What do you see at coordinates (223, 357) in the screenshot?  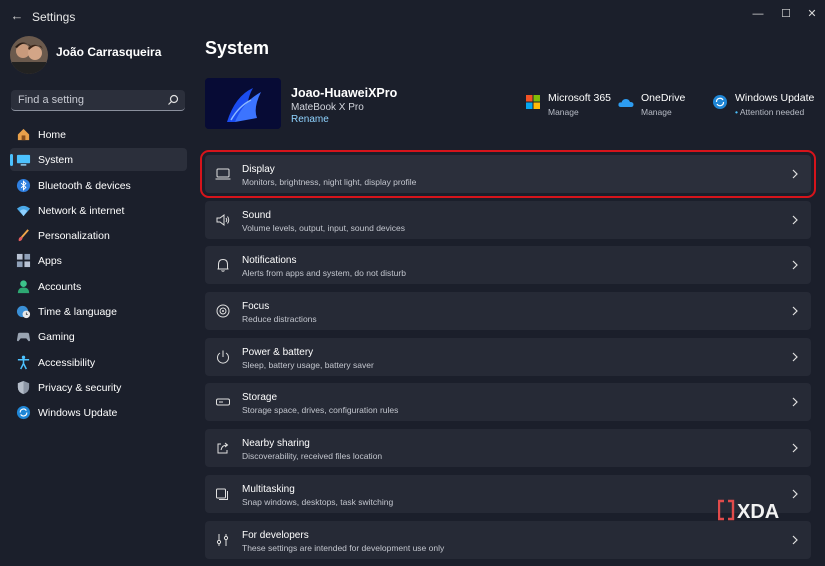 I see `power-icon` at bounding box center [223, 357].